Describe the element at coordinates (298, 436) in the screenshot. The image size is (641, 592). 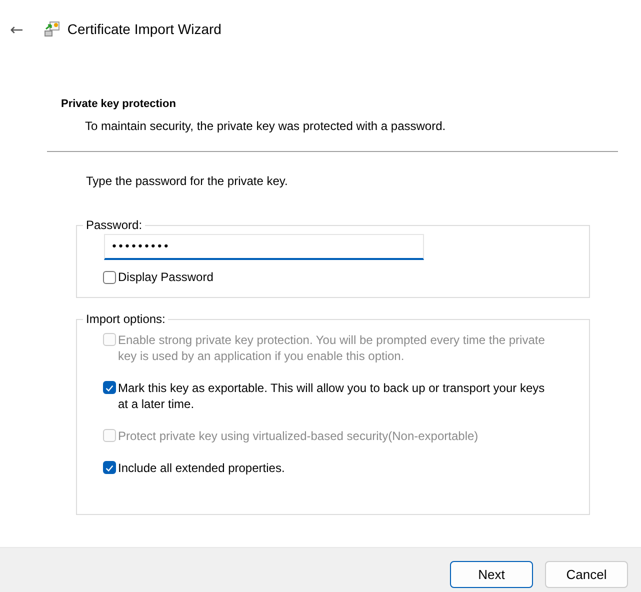
I see `checkbox-label: Protect private key using virtualized-based security(Non-exportable)` at that location.